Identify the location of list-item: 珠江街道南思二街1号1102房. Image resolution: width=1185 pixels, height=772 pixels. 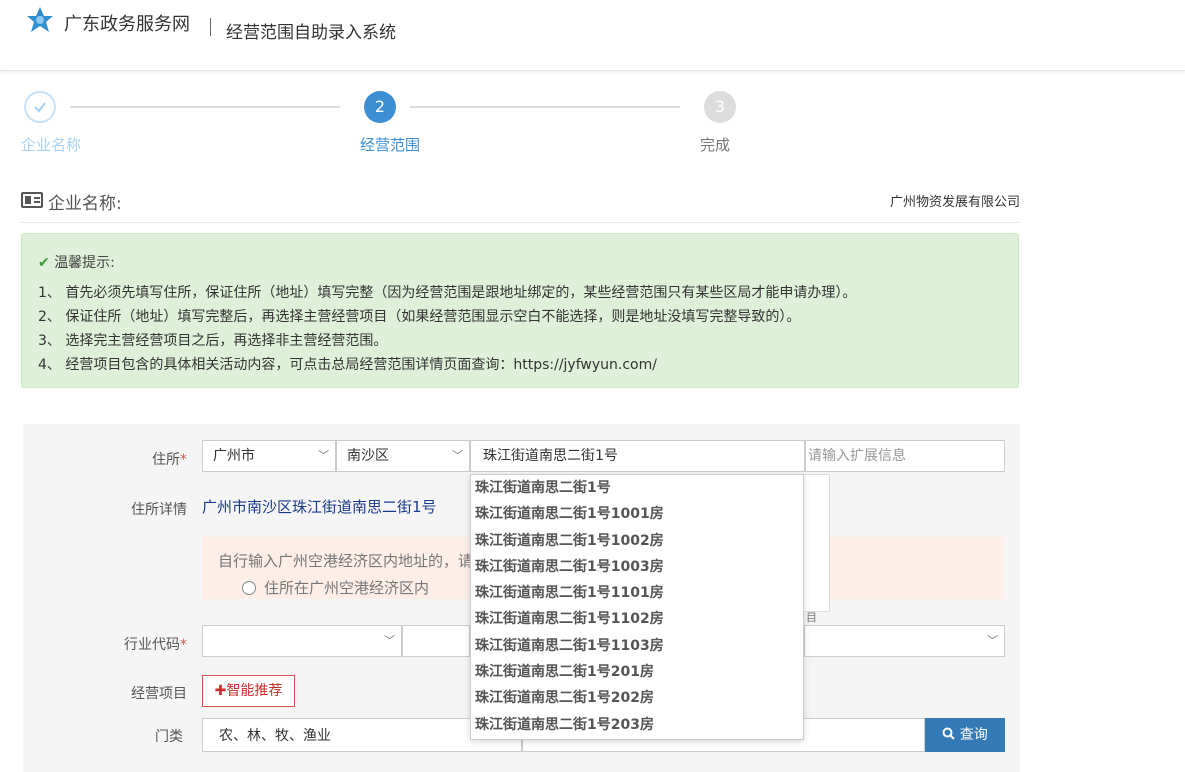
(637, 619).